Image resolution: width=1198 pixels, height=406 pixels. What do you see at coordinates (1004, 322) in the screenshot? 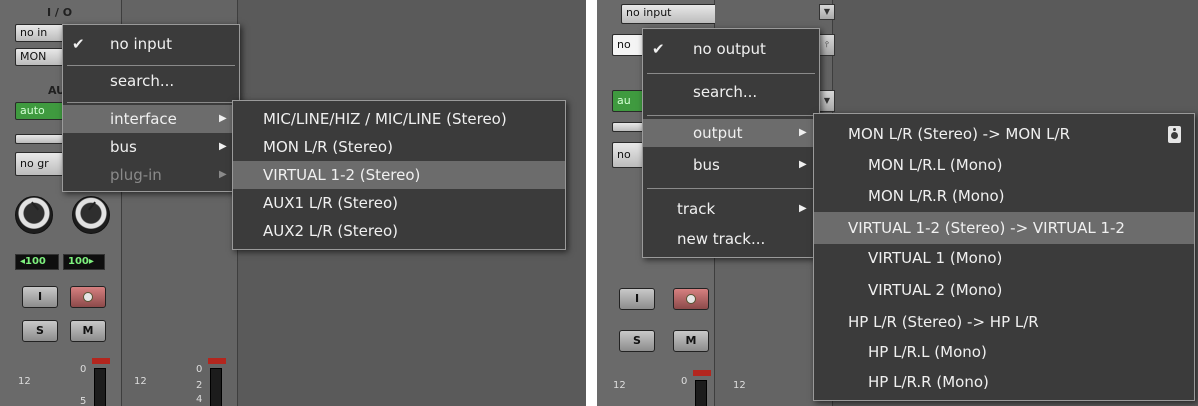
I see `submenu-item: HP L/R (Stereo) -> HP L/R` at bounding box center [1004, 322].